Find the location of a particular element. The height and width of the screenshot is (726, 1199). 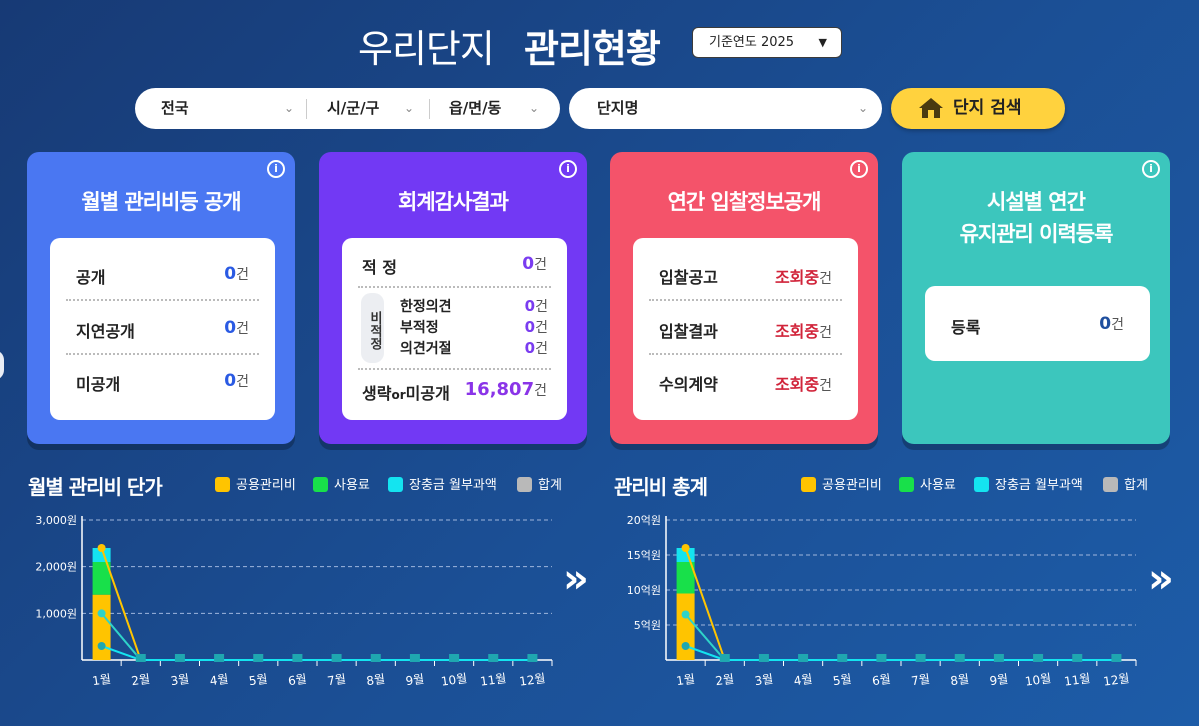

y-tick-label: 5억원 is located at coordinates (647, 625).